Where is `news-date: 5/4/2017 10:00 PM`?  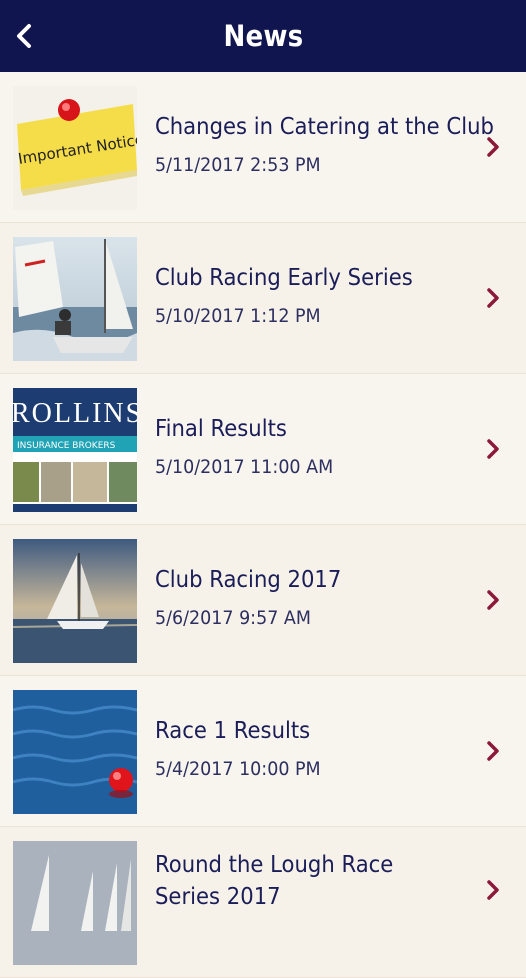 news-date: 5/4/2017 10:00 PM is located at coordinates (238, 769).